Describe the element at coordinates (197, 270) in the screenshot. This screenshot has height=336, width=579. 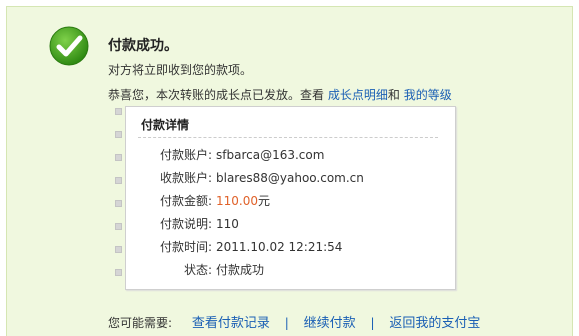
I see `status-label: 状态:` at that location.